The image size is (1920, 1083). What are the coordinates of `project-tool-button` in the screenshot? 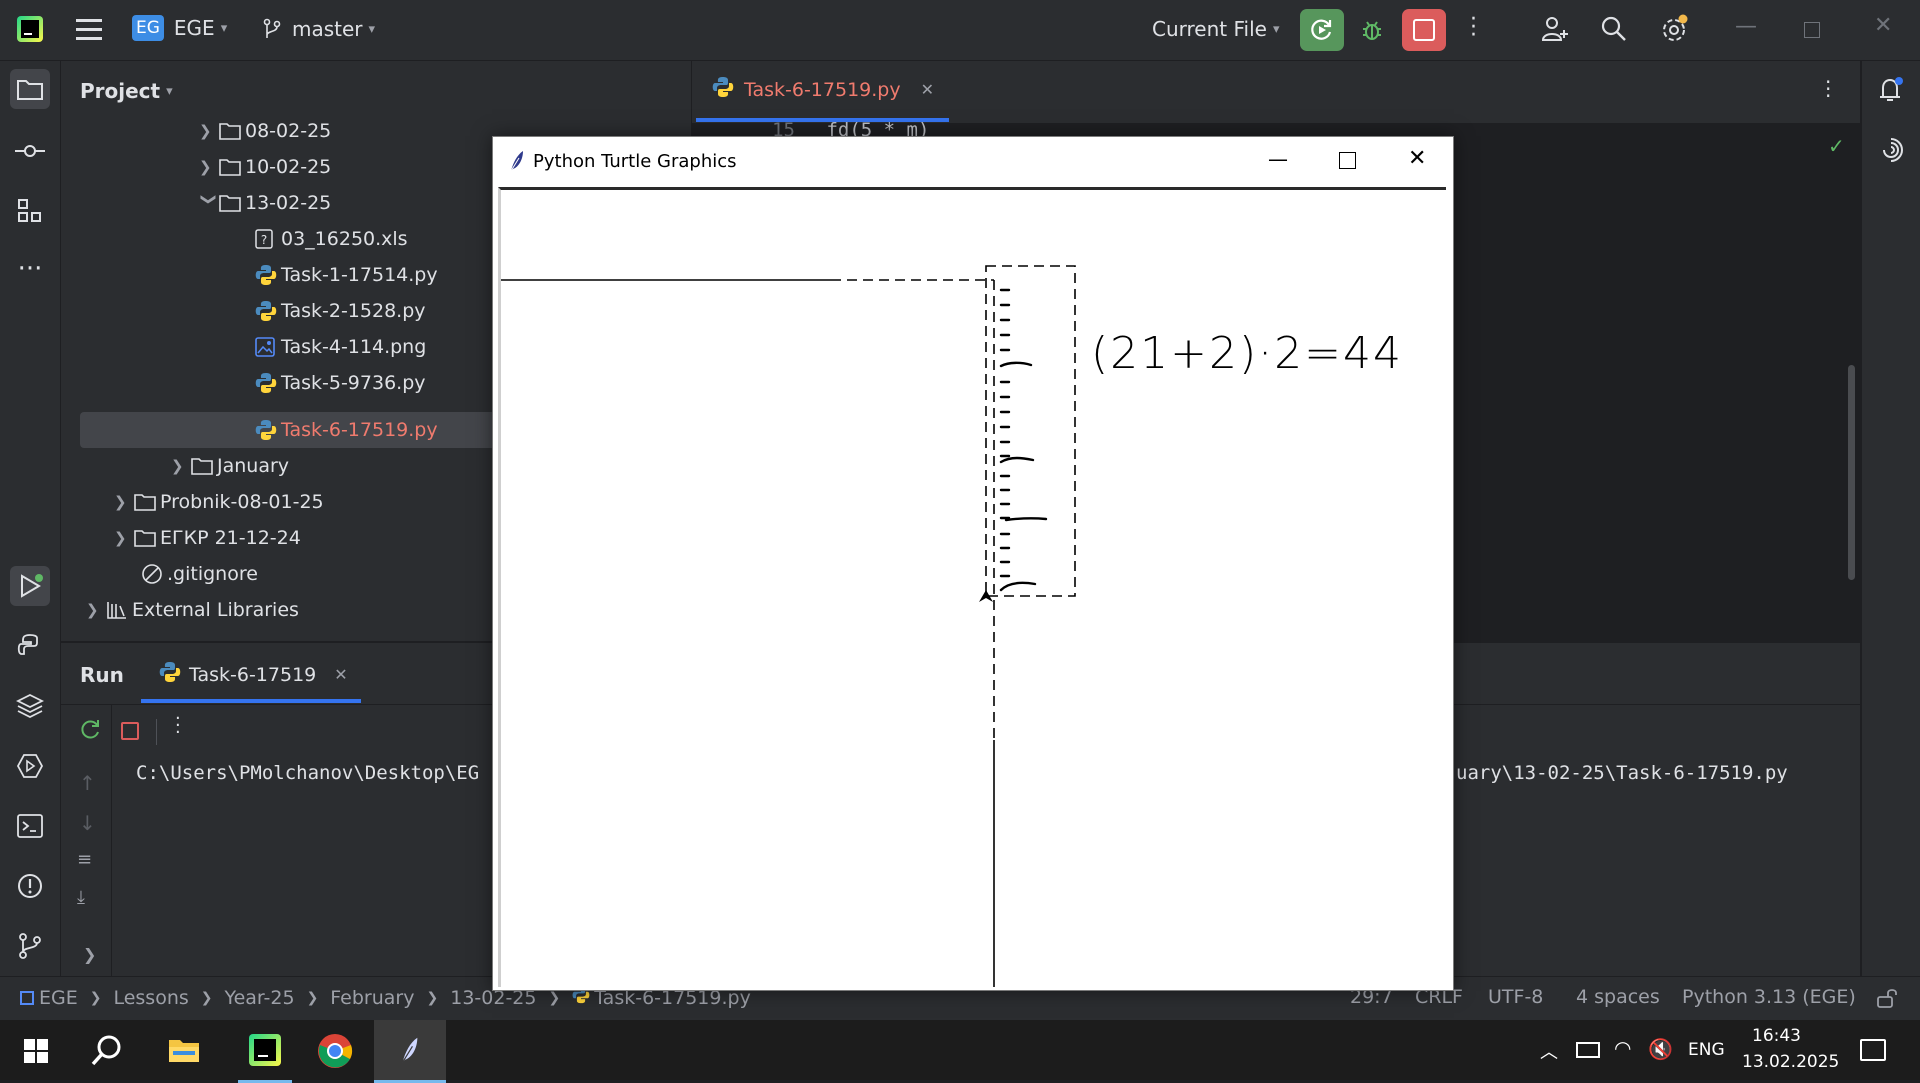 It's located at (30, 89).